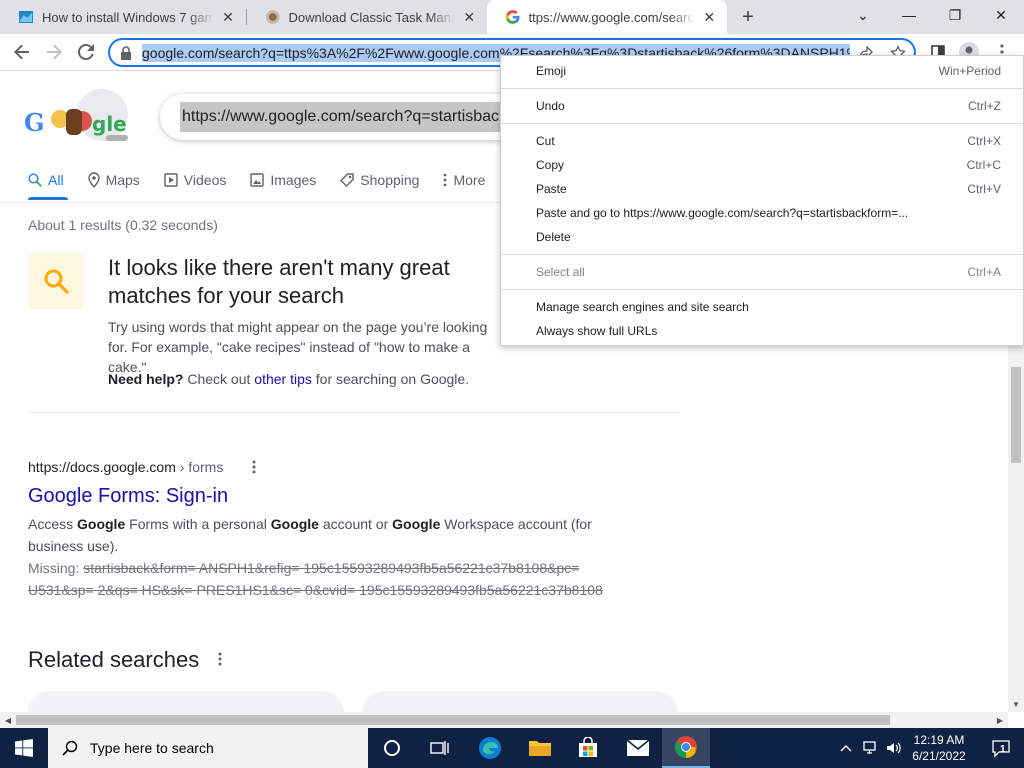  I want to click on volume-icon, so click(894, 748).